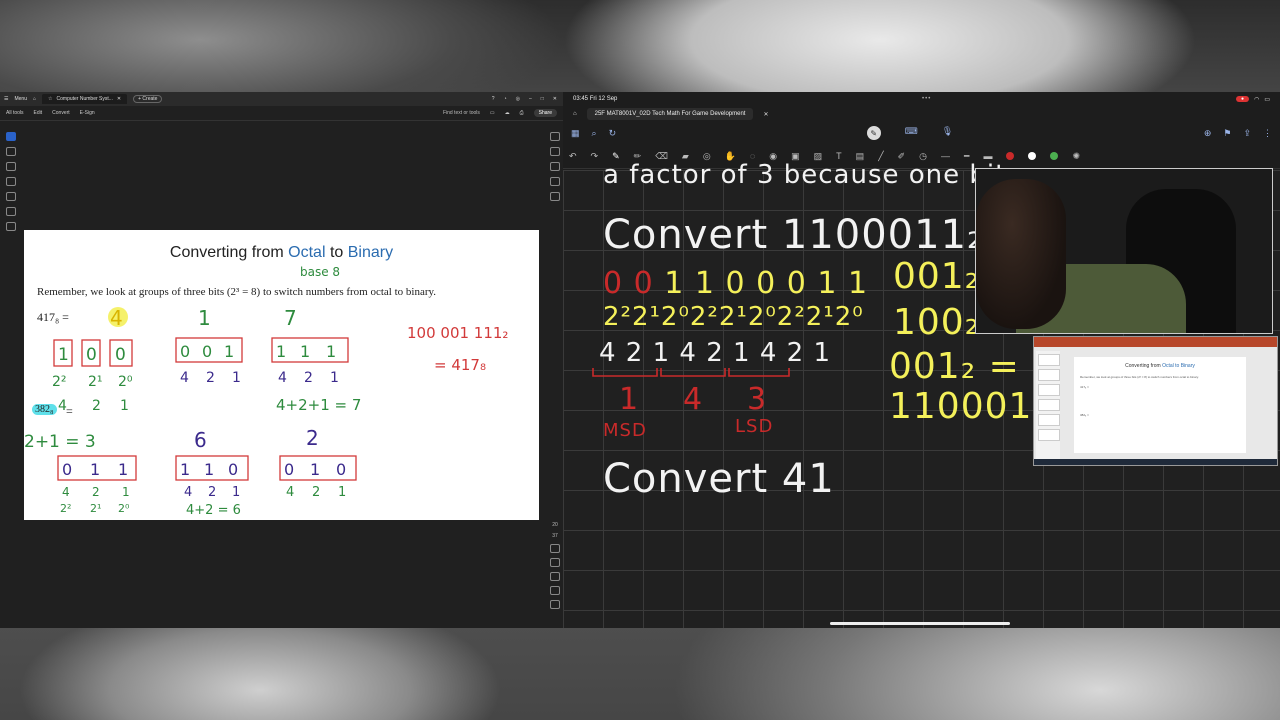  Describe the element at coordinates (493, 99) in the screenshot. I see `help-icon: ?` at that location.